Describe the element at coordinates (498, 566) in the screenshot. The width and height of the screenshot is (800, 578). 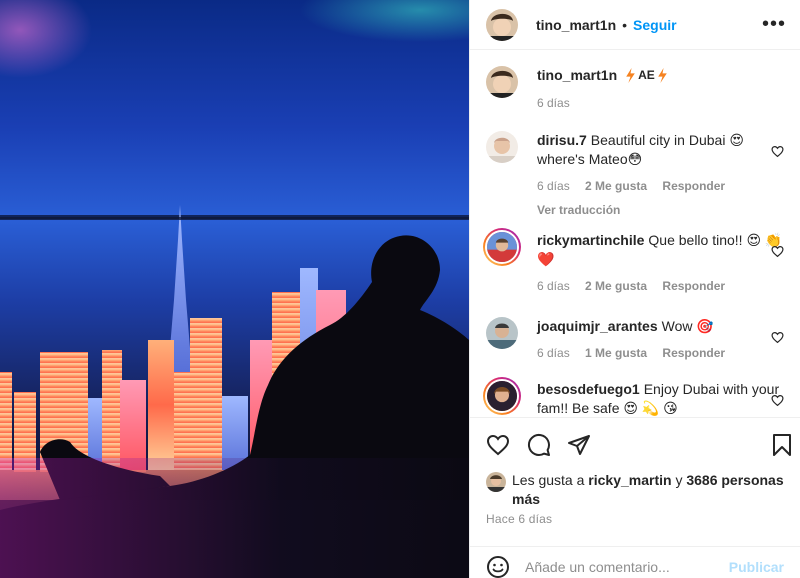
I see `emoji-icon` at that location.